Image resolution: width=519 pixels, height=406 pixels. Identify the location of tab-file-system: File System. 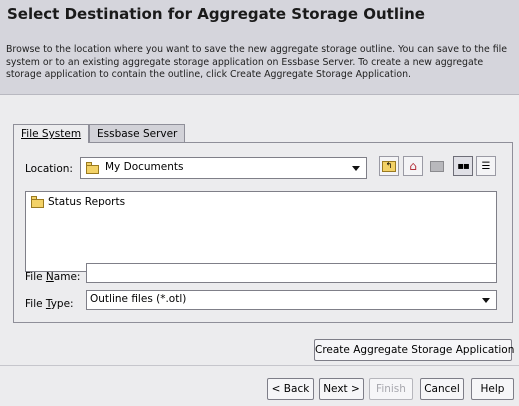
(51, 133).